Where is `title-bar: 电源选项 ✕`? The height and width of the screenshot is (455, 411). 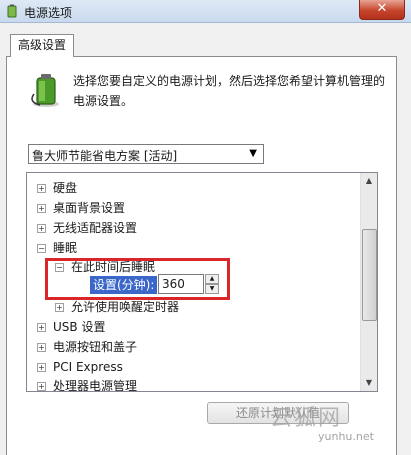
title-bar: 电源选项 ✕ is located at coordinates (205, 11).